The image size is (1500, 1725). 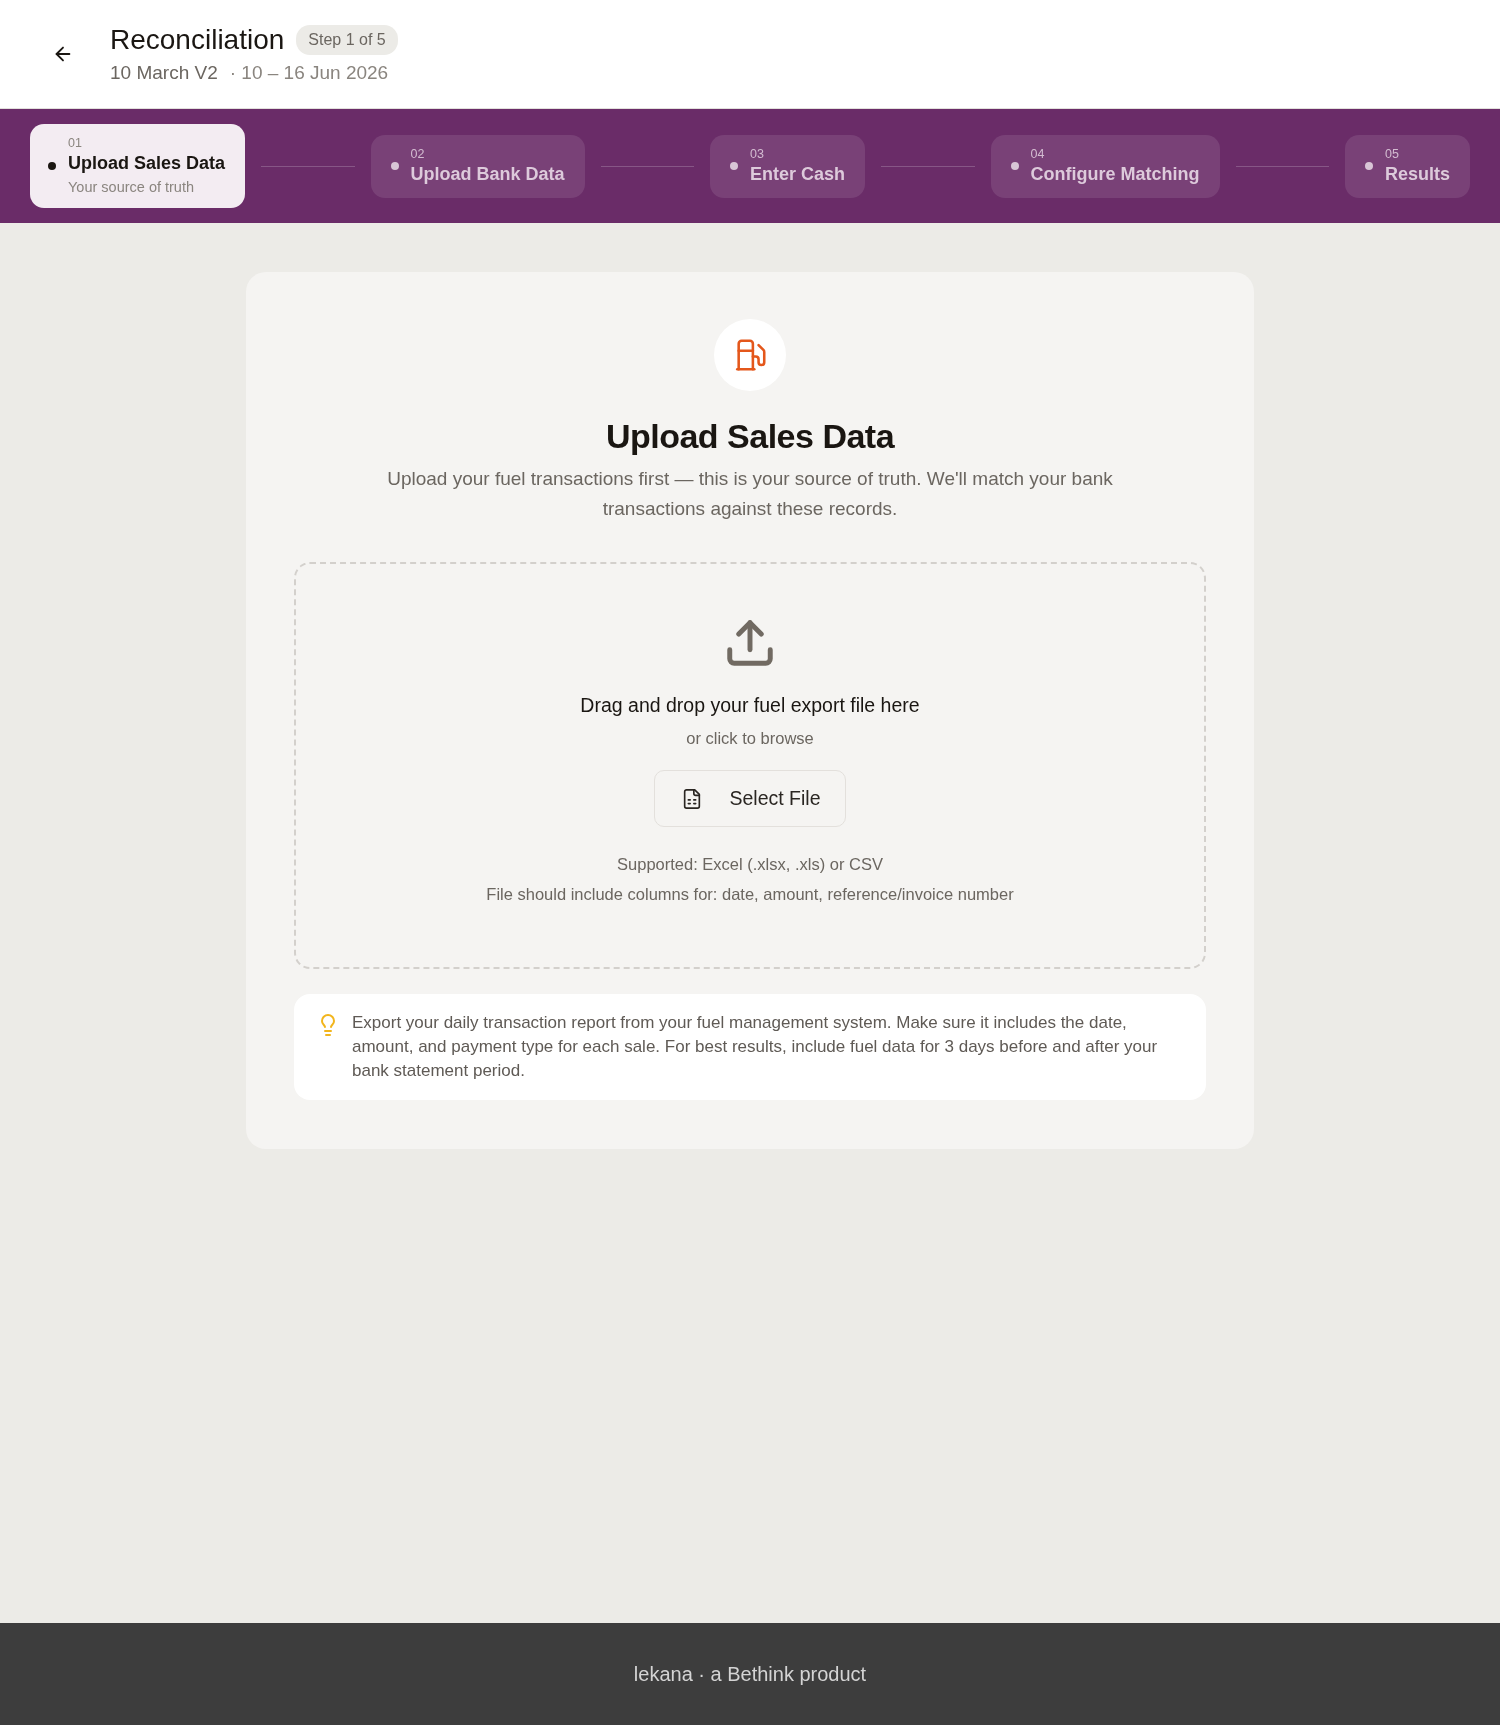 I want to click on step-label: Upload Bank Data, so click(x=487, y=174).